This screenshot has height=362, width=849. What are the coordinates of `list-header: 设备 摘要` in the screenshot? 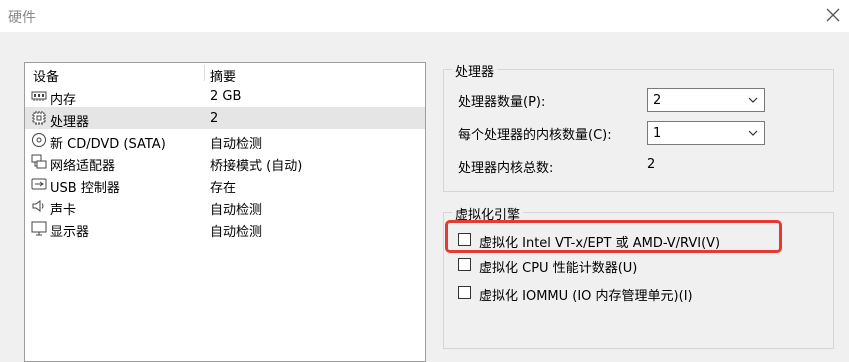 It's located at (225, 74).